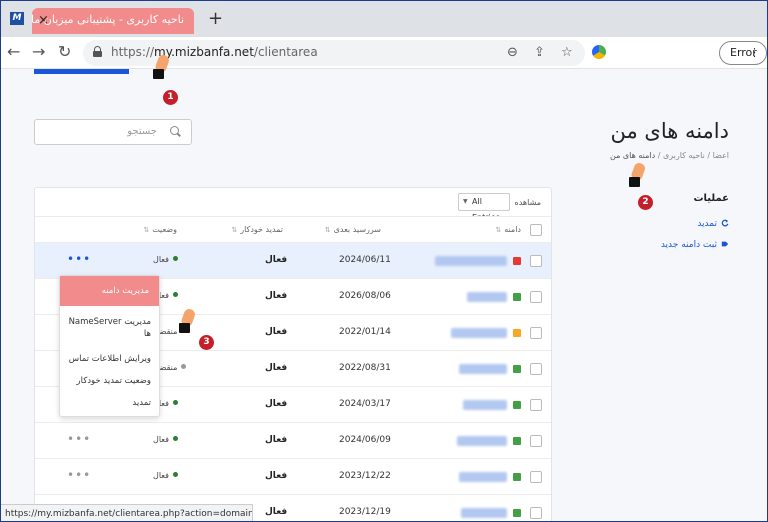  I want to click on breadcrumb-item: اعضا, so click(721, 155).